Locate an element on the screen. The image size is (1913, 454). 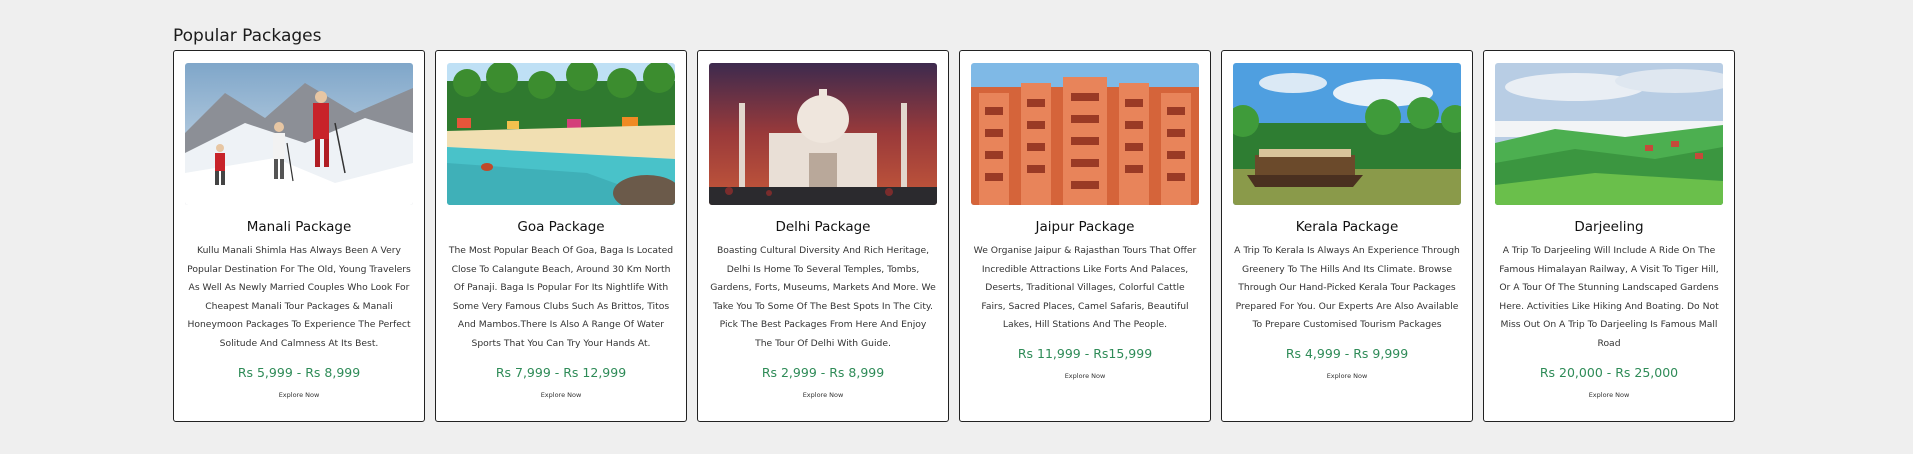
card-title: Delhi Package is located at coordinates (823, 227).